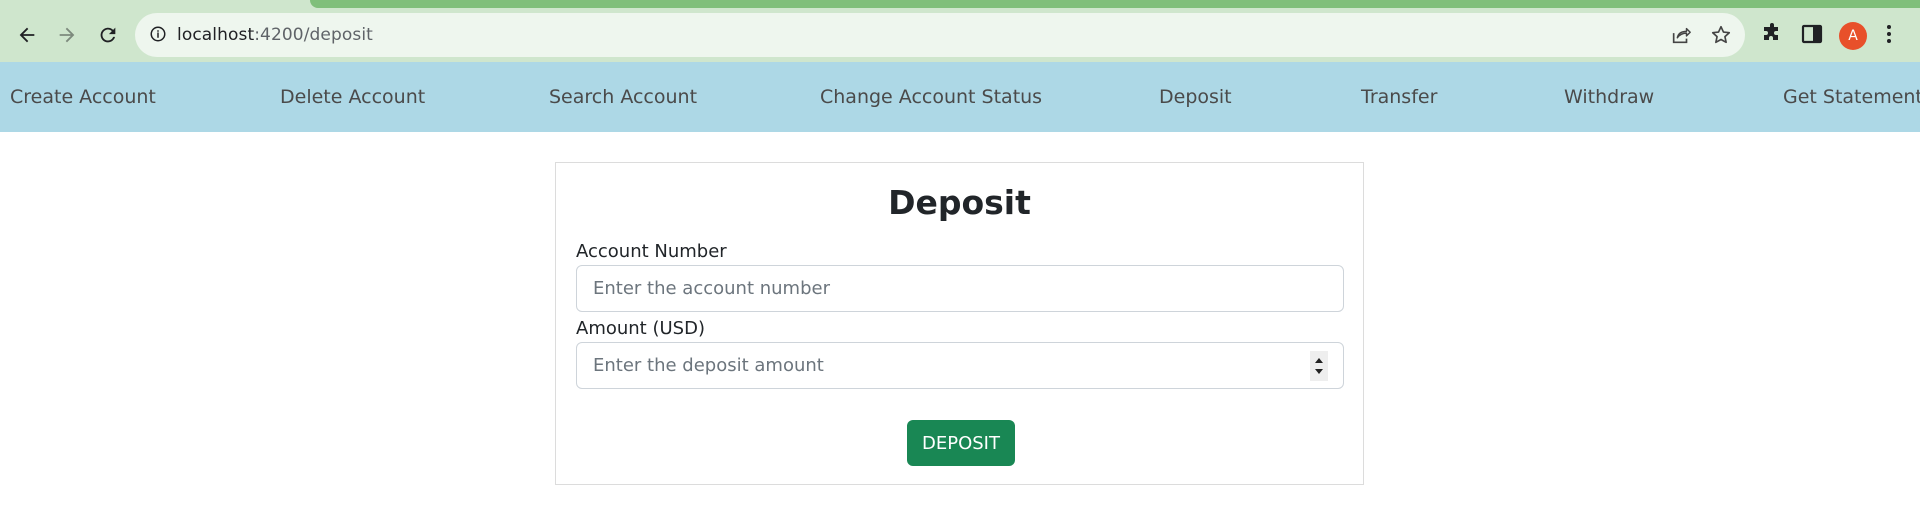  I want to click on nav-delete-account: Delete Account, so click(352, 97).